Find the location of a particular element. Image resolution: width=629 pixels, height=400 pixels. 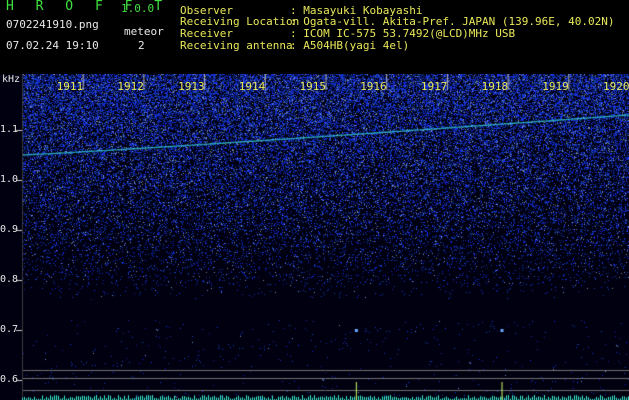

x-tick-label: 1918 is located at coordinates (495, 86).